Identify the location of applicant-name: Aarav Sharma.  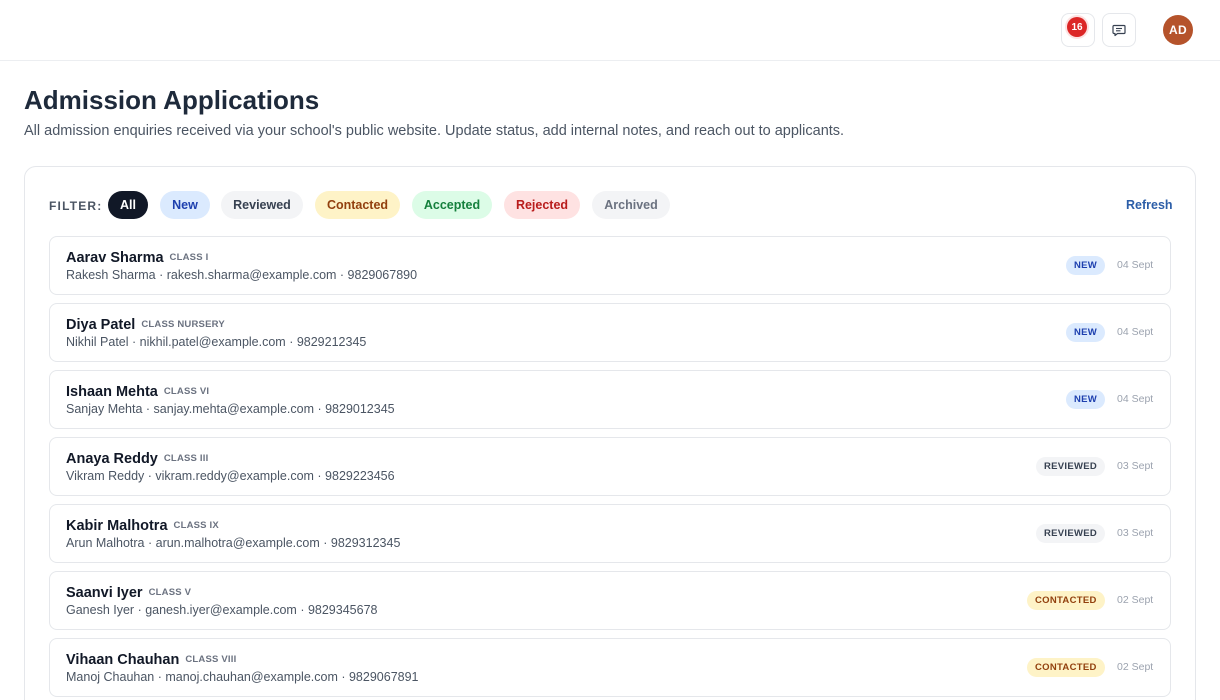
(115, 258).